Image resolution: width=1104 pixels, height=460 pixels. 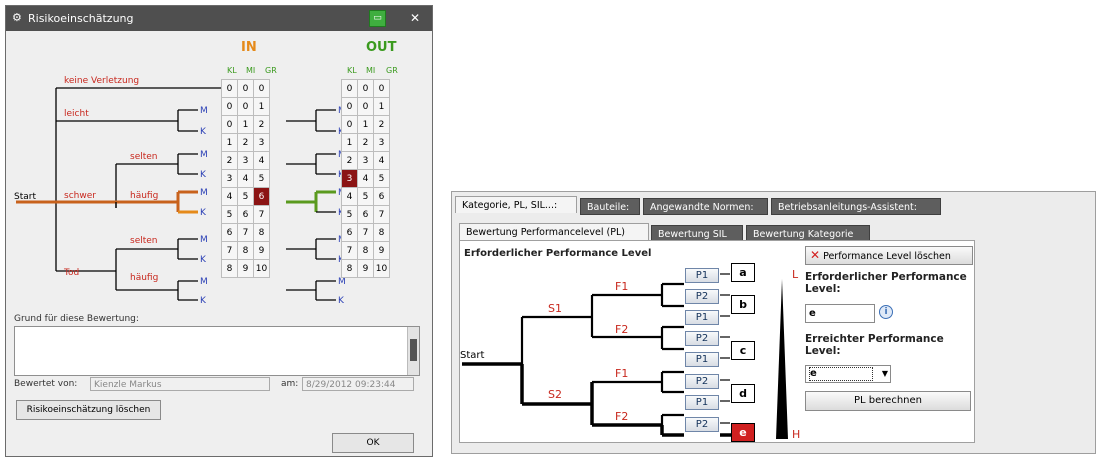 I want to click on info-icon: i, so click(x=886, y=312).